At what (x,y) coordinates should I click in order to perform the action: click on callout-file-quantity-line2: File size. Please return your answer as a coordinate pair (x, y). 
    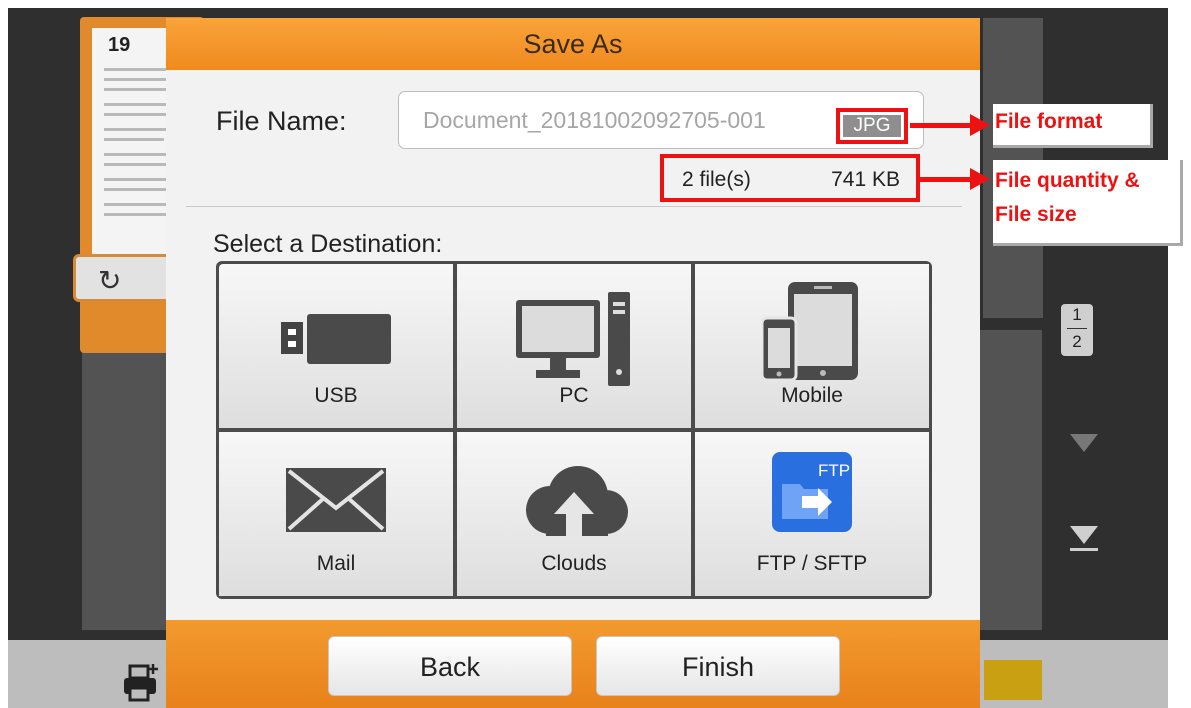
    Looking at the image, I should click on (1036, 214).